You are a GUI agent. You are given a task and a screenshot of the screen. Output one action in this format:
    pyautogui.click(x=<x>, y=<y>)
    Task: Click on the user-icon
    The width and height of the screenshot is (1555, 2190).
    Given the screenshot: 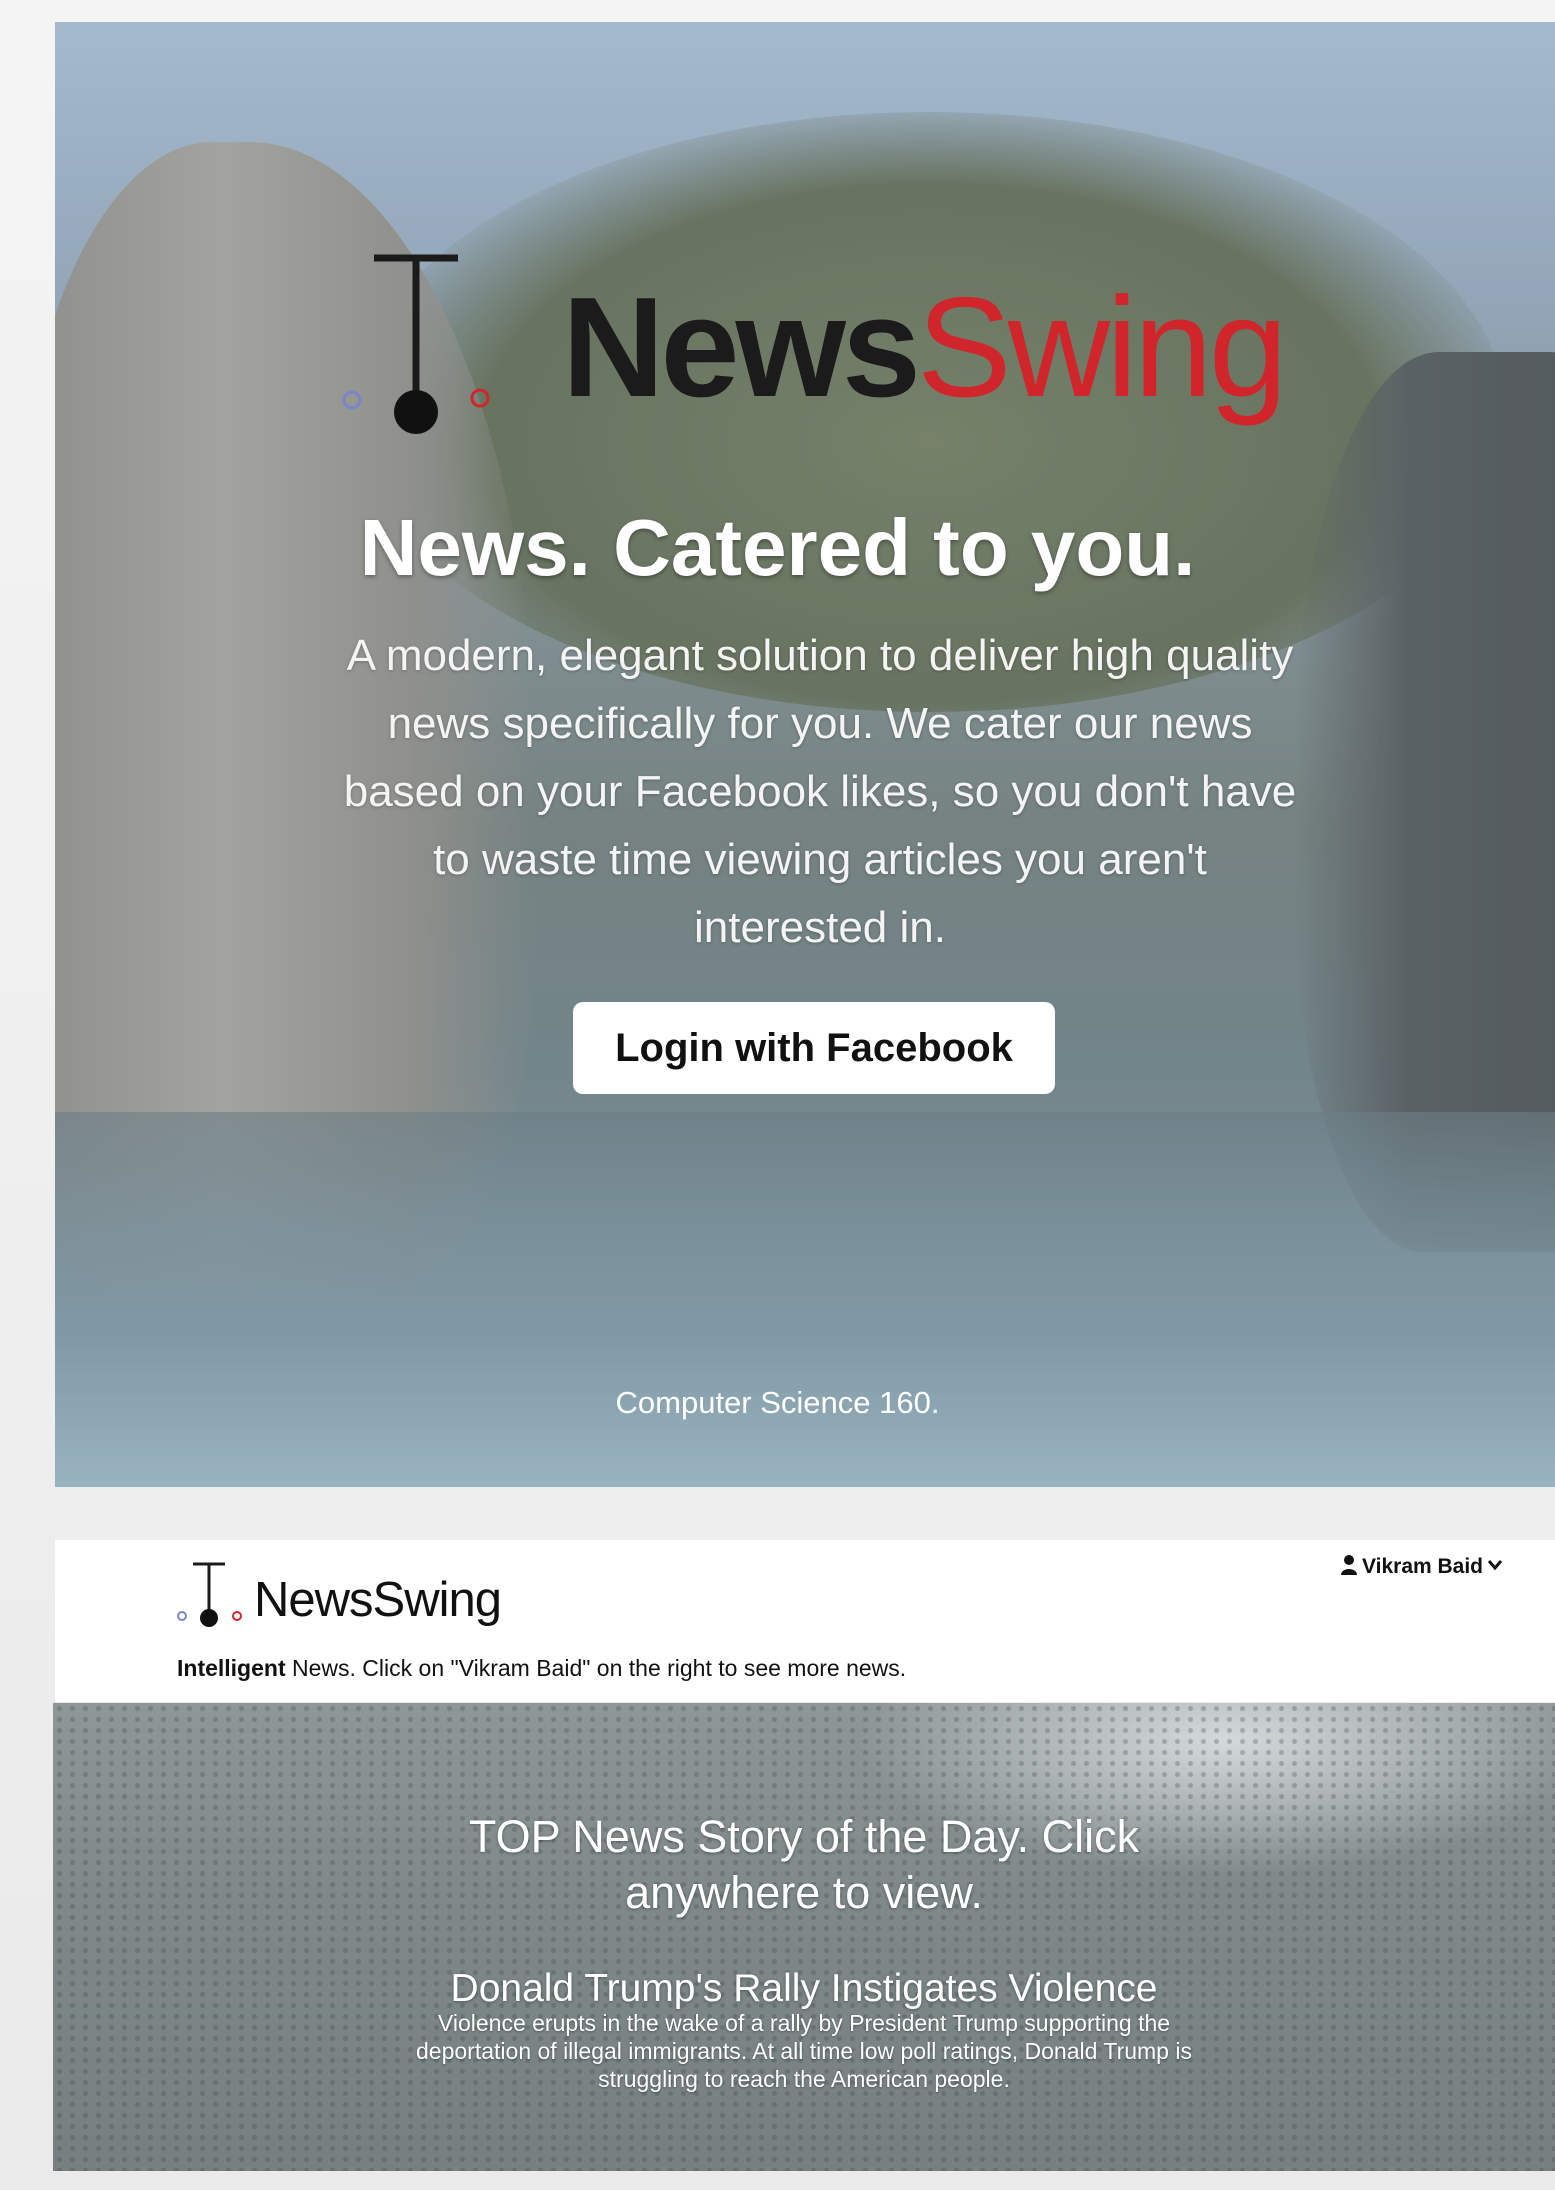 What is the action you would take?
    pyautogui.click(x=1349, y=1565)
    